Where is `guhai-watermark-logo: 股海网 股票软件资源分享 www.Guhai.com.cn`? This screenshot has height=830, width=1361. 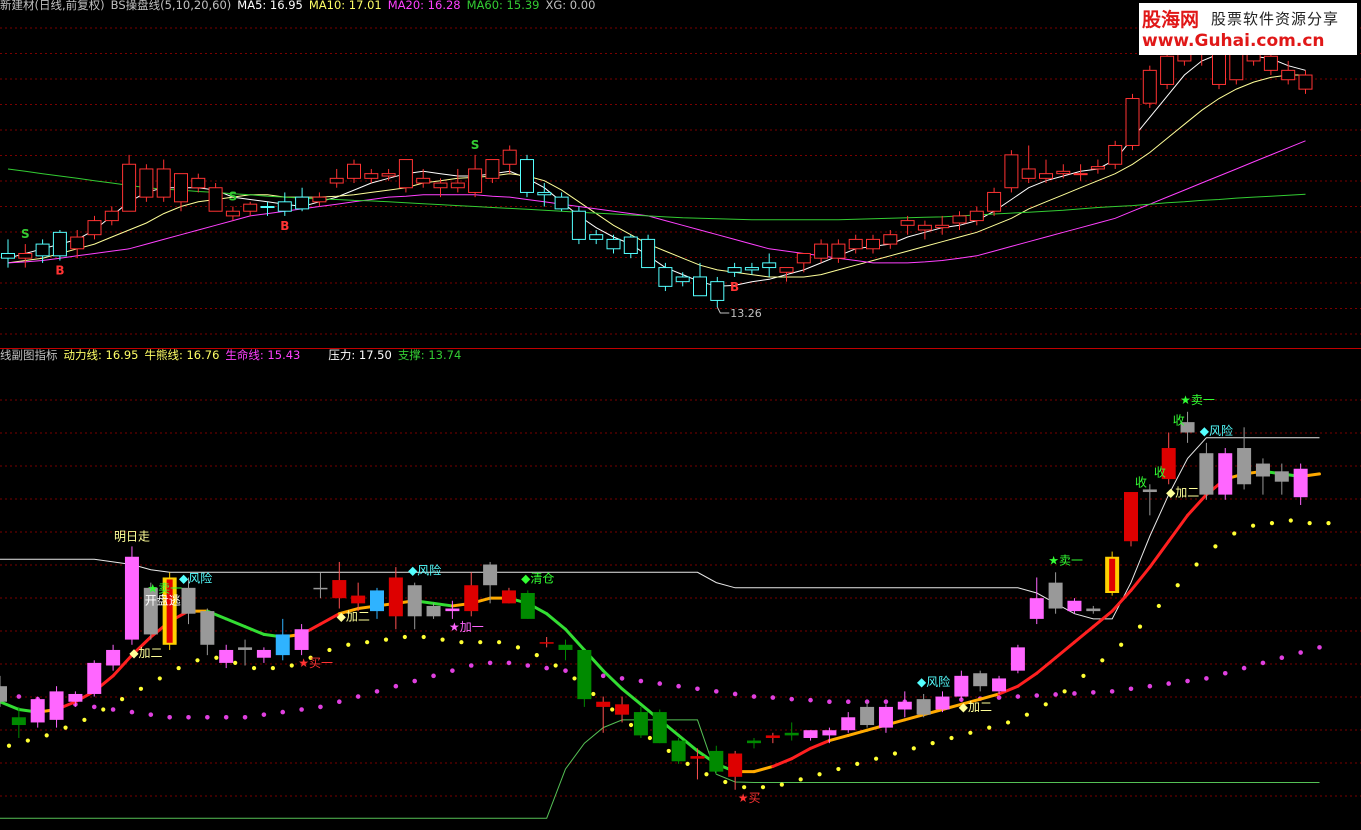 guhai-watermark-logo: 股海网 股票软件资源分享 www.Guhai.com.cn is located at coordinates (1248, 29).